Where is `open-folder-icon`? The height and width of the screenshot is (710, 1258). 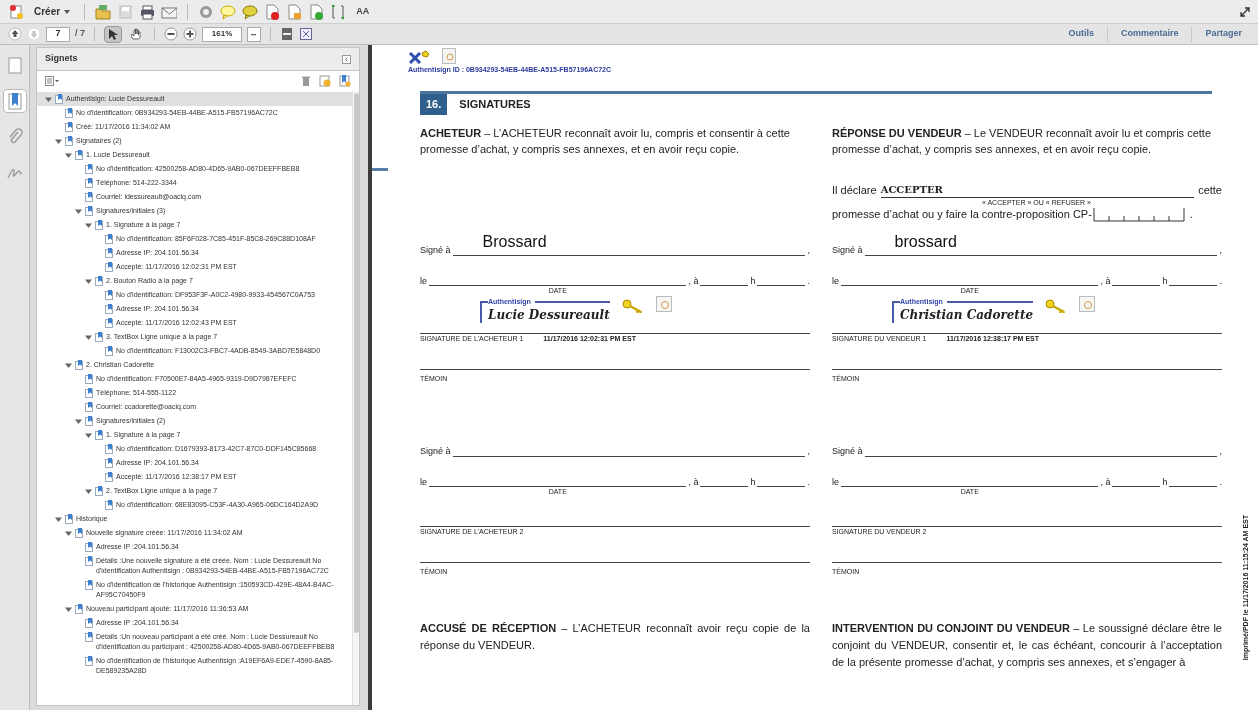
open-folder-icon is located at coordinates (103, 11).